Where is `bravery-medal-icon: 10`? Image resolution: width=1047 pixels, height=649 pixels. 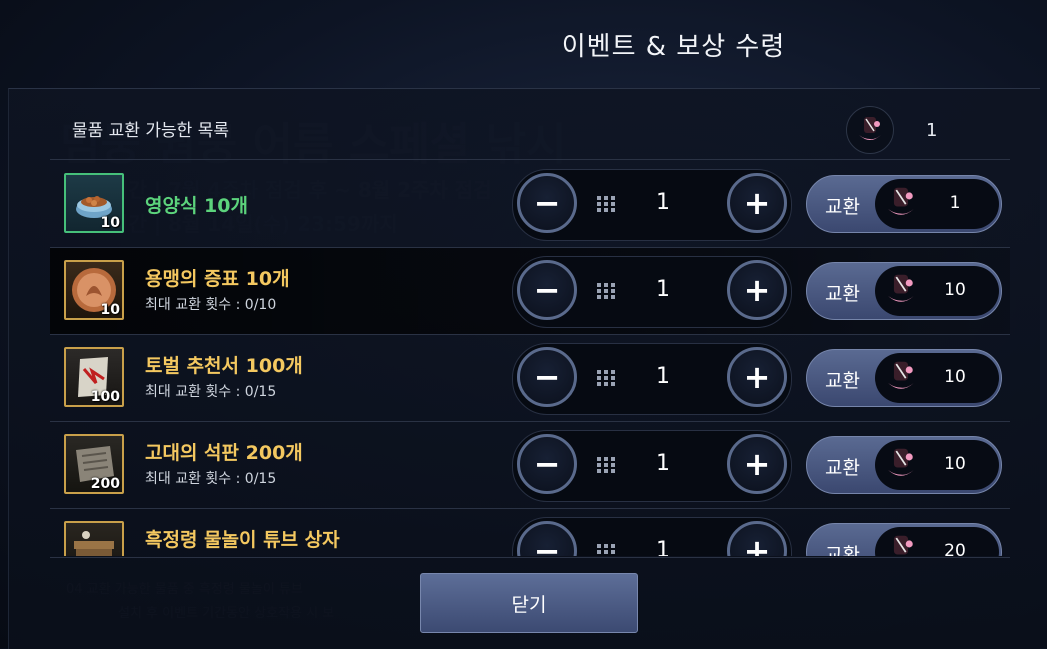
bravery-medal-icon: 10 is located at coordinates (94, 290).